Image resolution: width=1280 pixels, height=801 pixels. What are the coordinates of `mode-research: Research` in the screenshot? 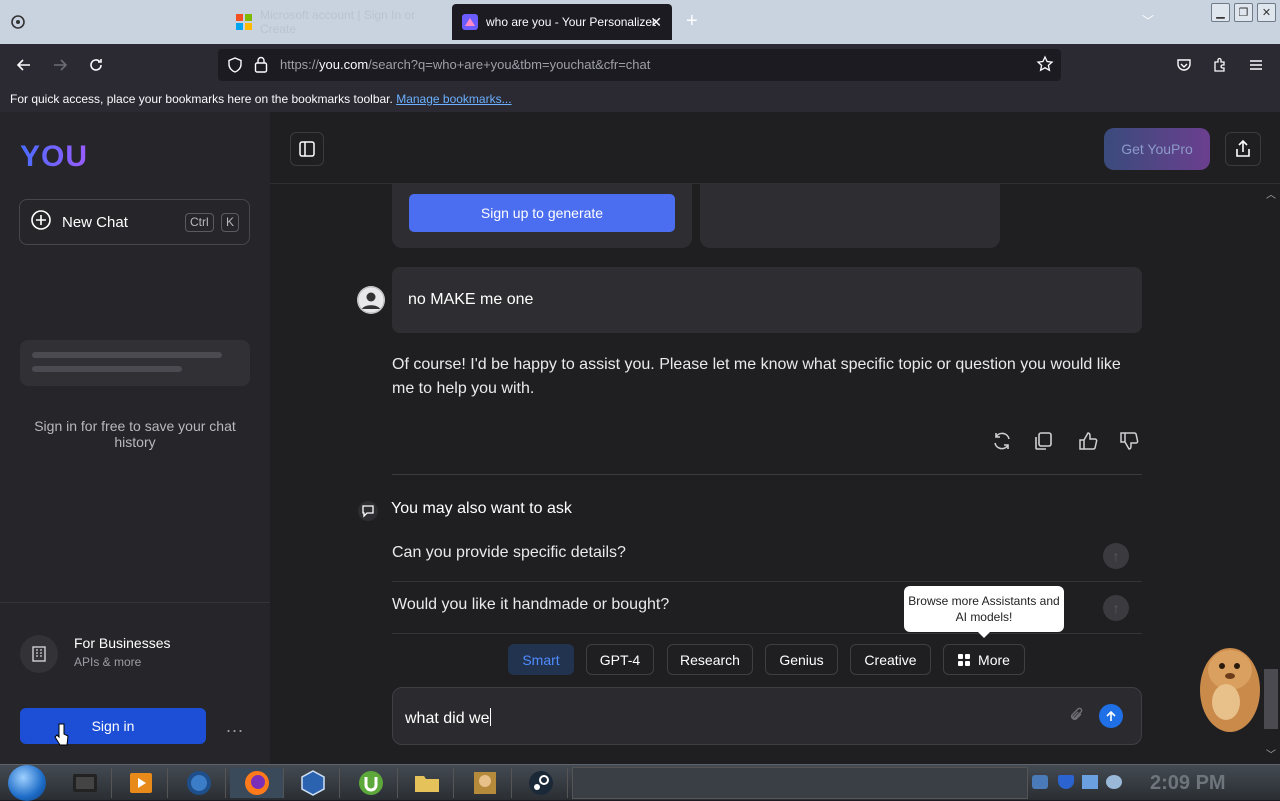 It's located at (710, 659).